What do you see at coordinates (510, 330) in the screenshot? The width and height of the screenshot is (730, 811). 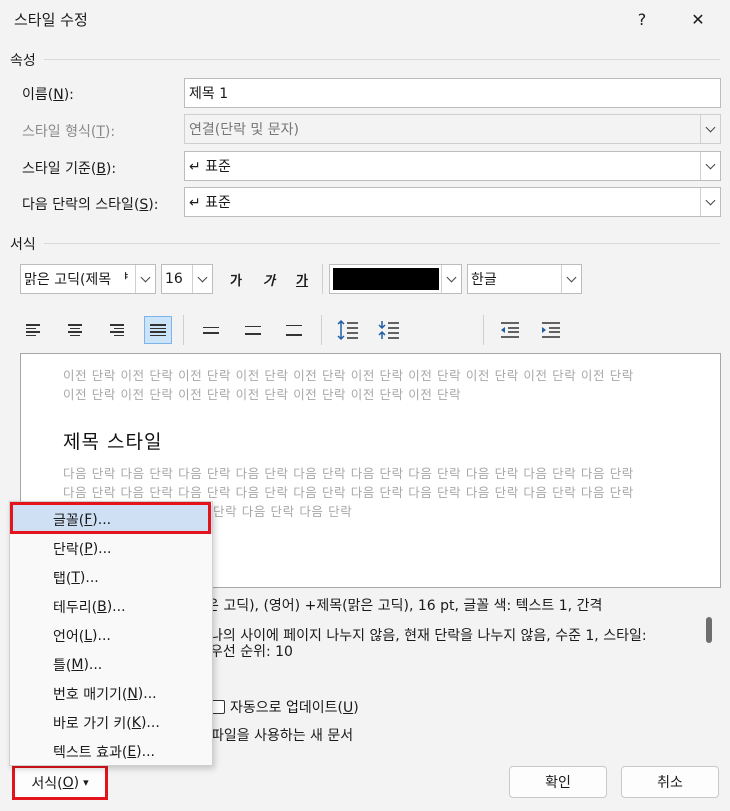 I see `decrease-indent-icon` at bounding box center [510, 330].